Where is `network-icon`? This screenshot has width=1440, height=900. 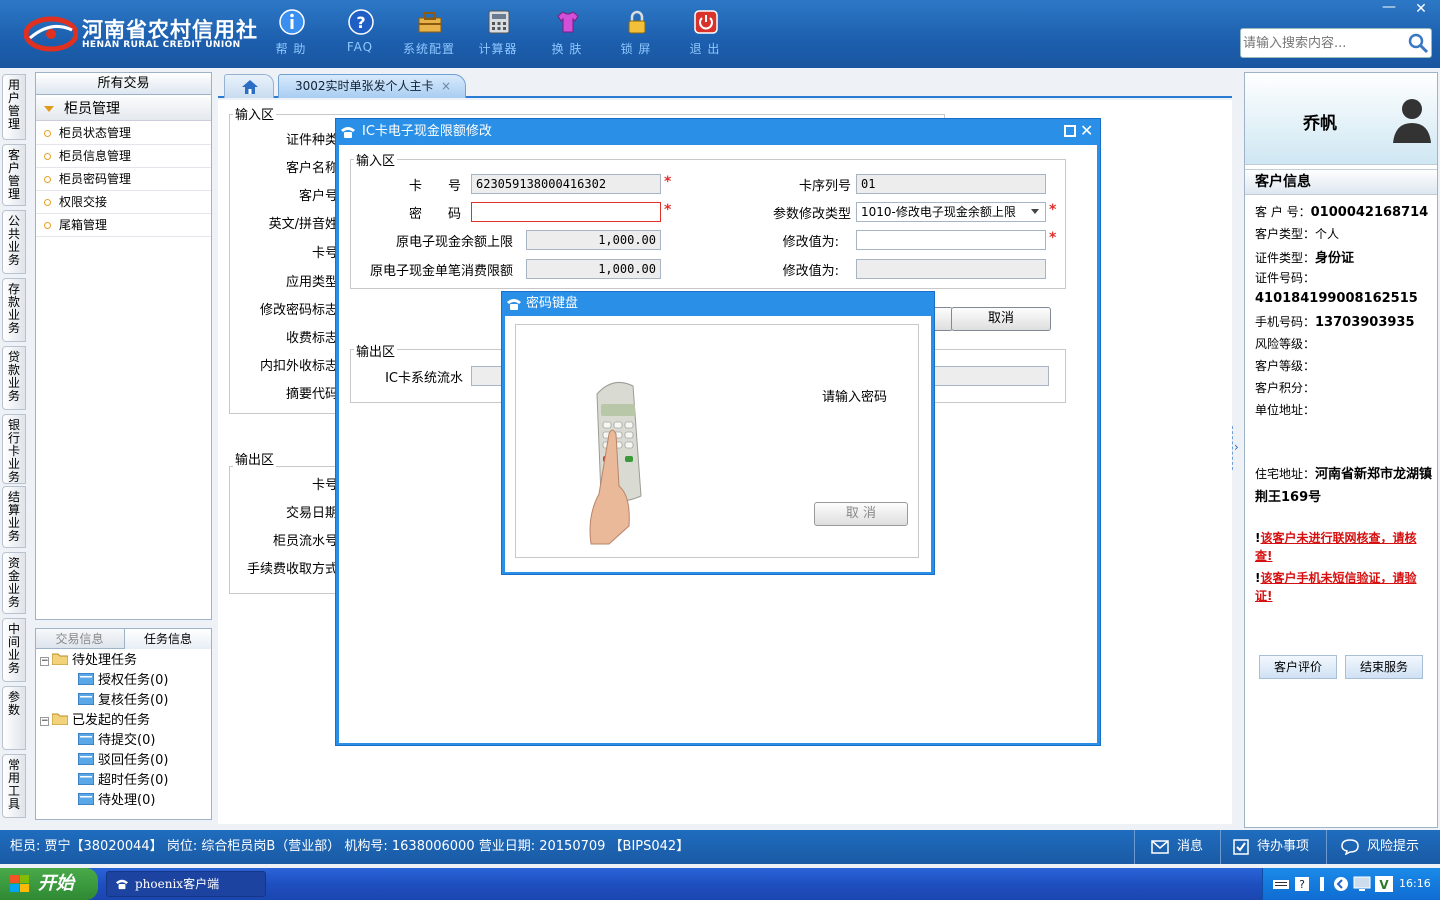 network-icon is located at coordinates (1341, 884).